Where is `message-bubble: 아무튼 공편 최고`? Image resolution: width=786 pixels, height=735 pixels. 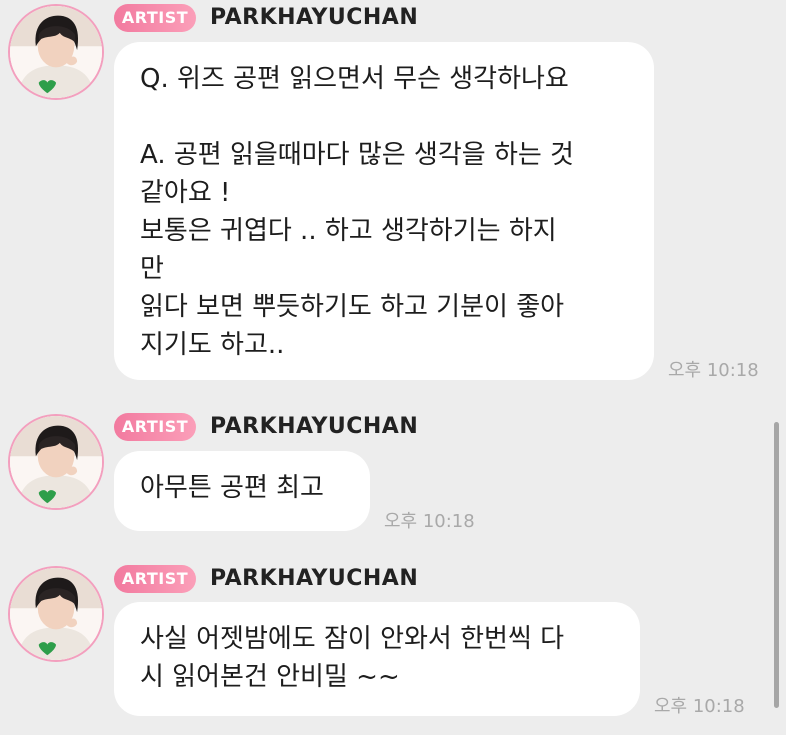 message-bubble: 아무튼 공편 최고 is located at coordinates (242, 491).